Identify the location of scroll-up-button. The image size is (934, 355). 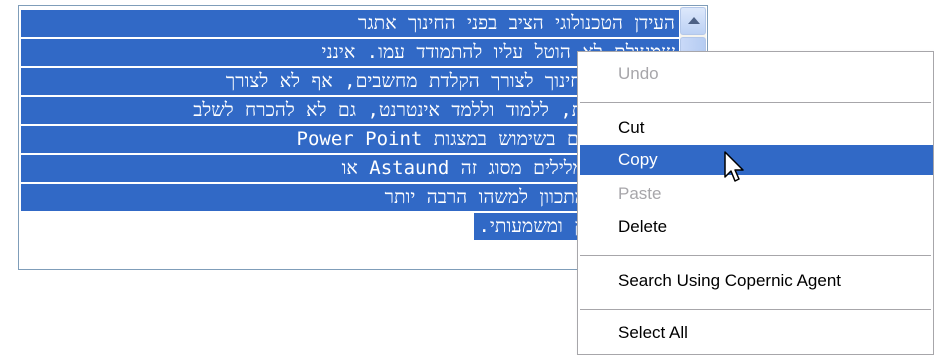
(693, 21).